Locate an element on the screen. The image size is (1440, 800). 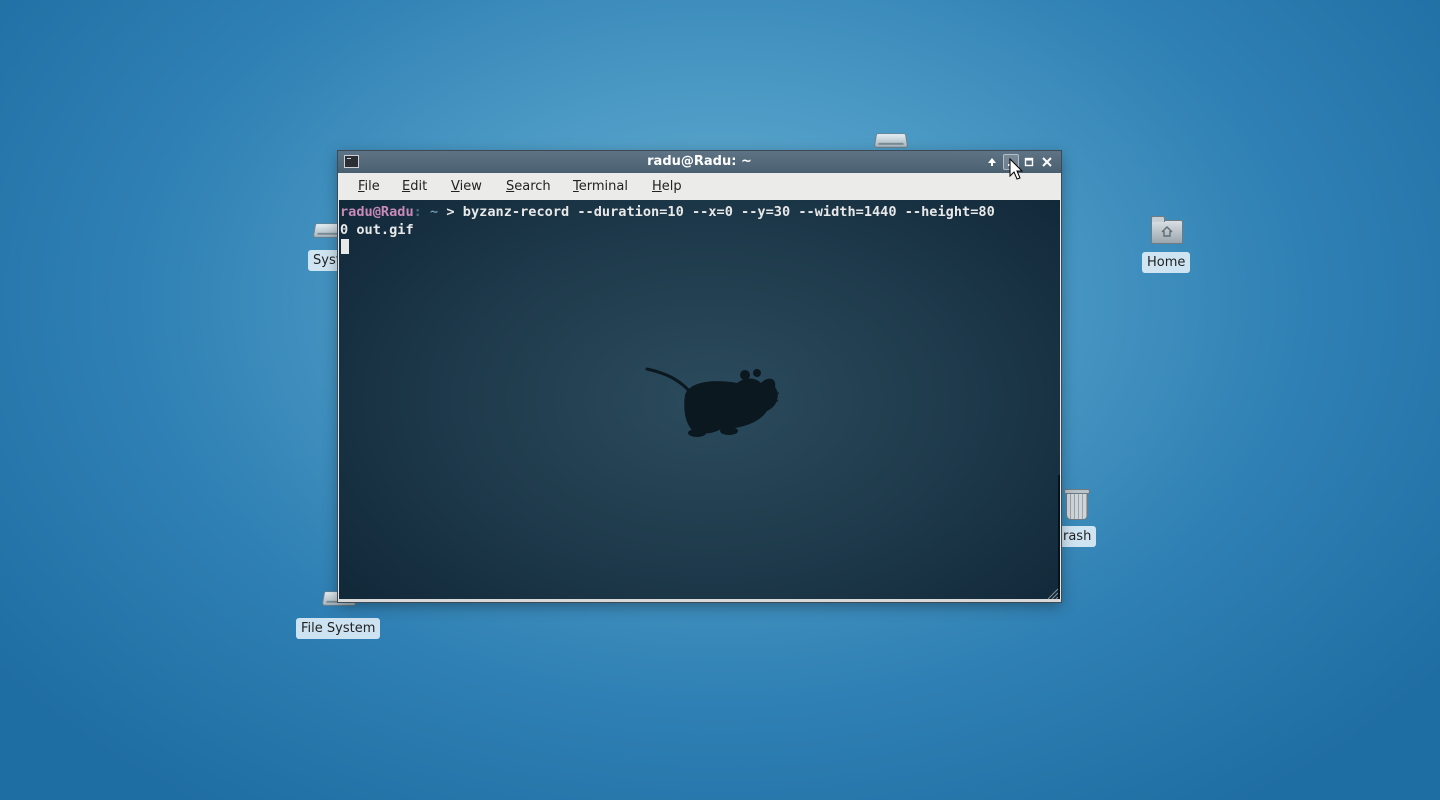
desktop-icon-home: Home is located at coordinates (1166, 243).